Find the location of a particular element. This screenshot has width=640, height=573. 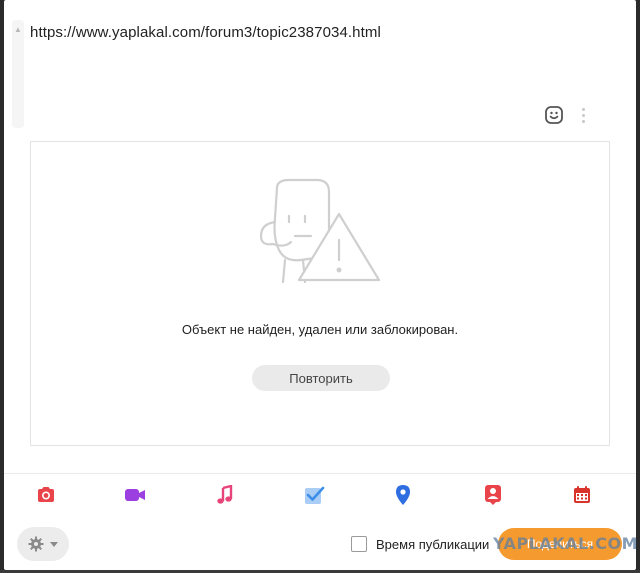

post-settings-button is located at coordinates (43, 544).